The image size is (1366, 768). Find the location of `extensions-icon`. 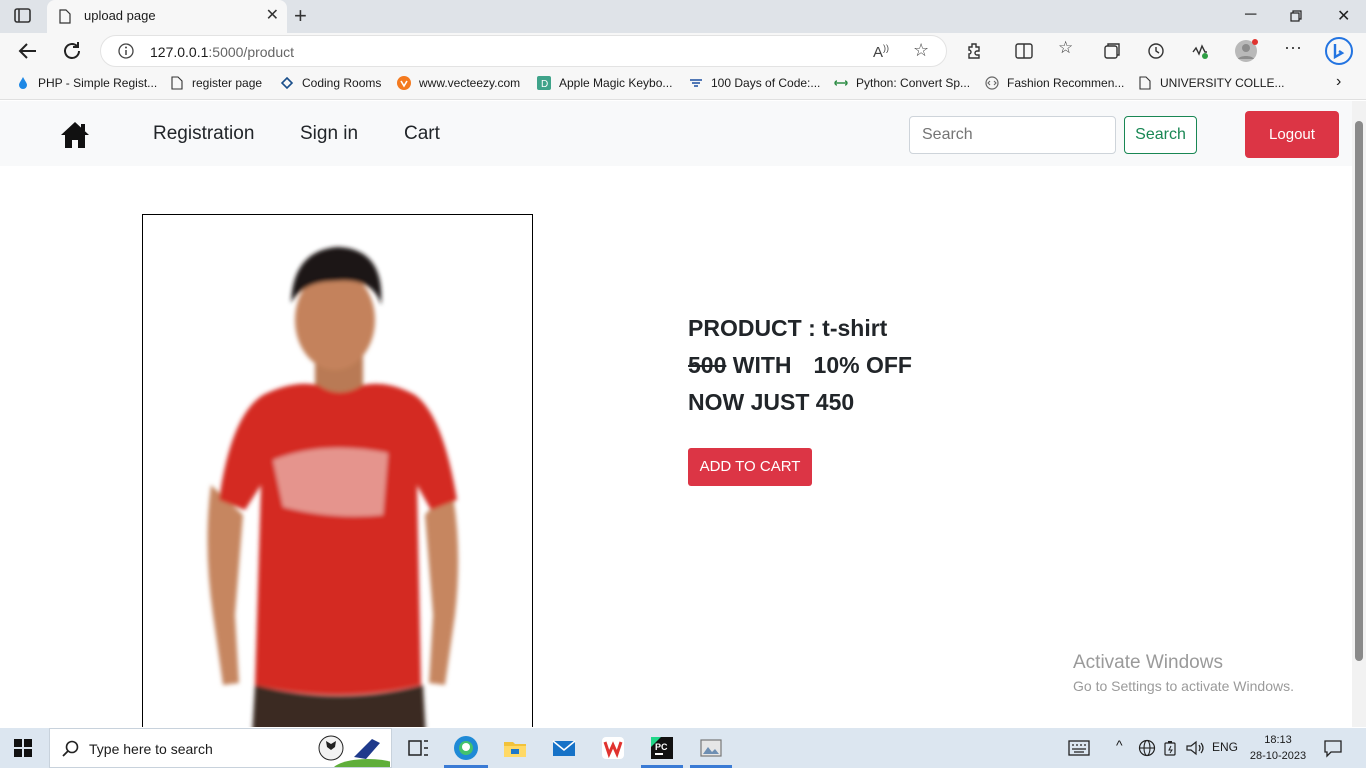

extensions-icon is located at coordinates (975, 51).